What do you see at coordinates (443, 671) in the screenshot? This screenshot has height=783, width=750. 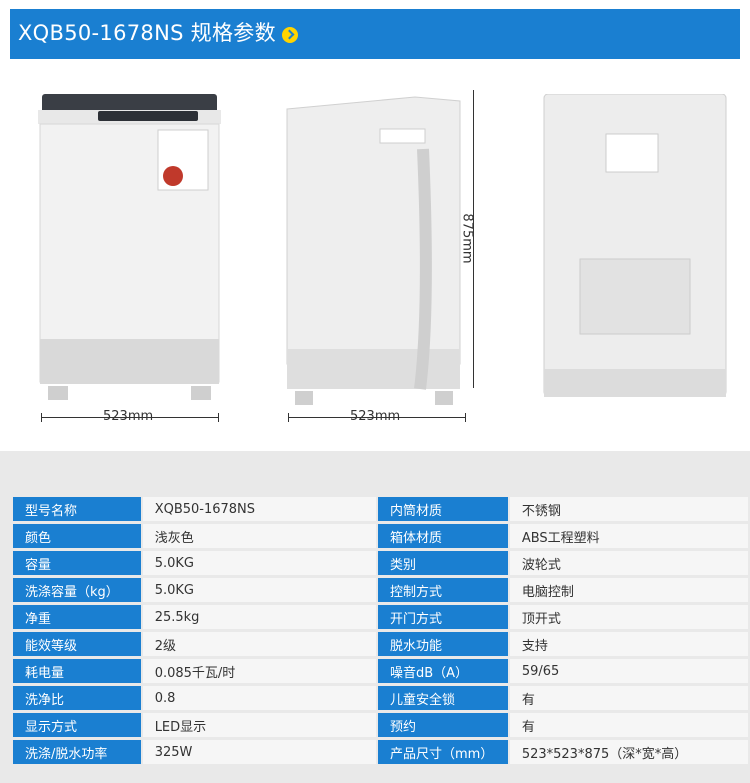 I see `spec-key: 噪音dB（A）` at bounding box center [443, 671].